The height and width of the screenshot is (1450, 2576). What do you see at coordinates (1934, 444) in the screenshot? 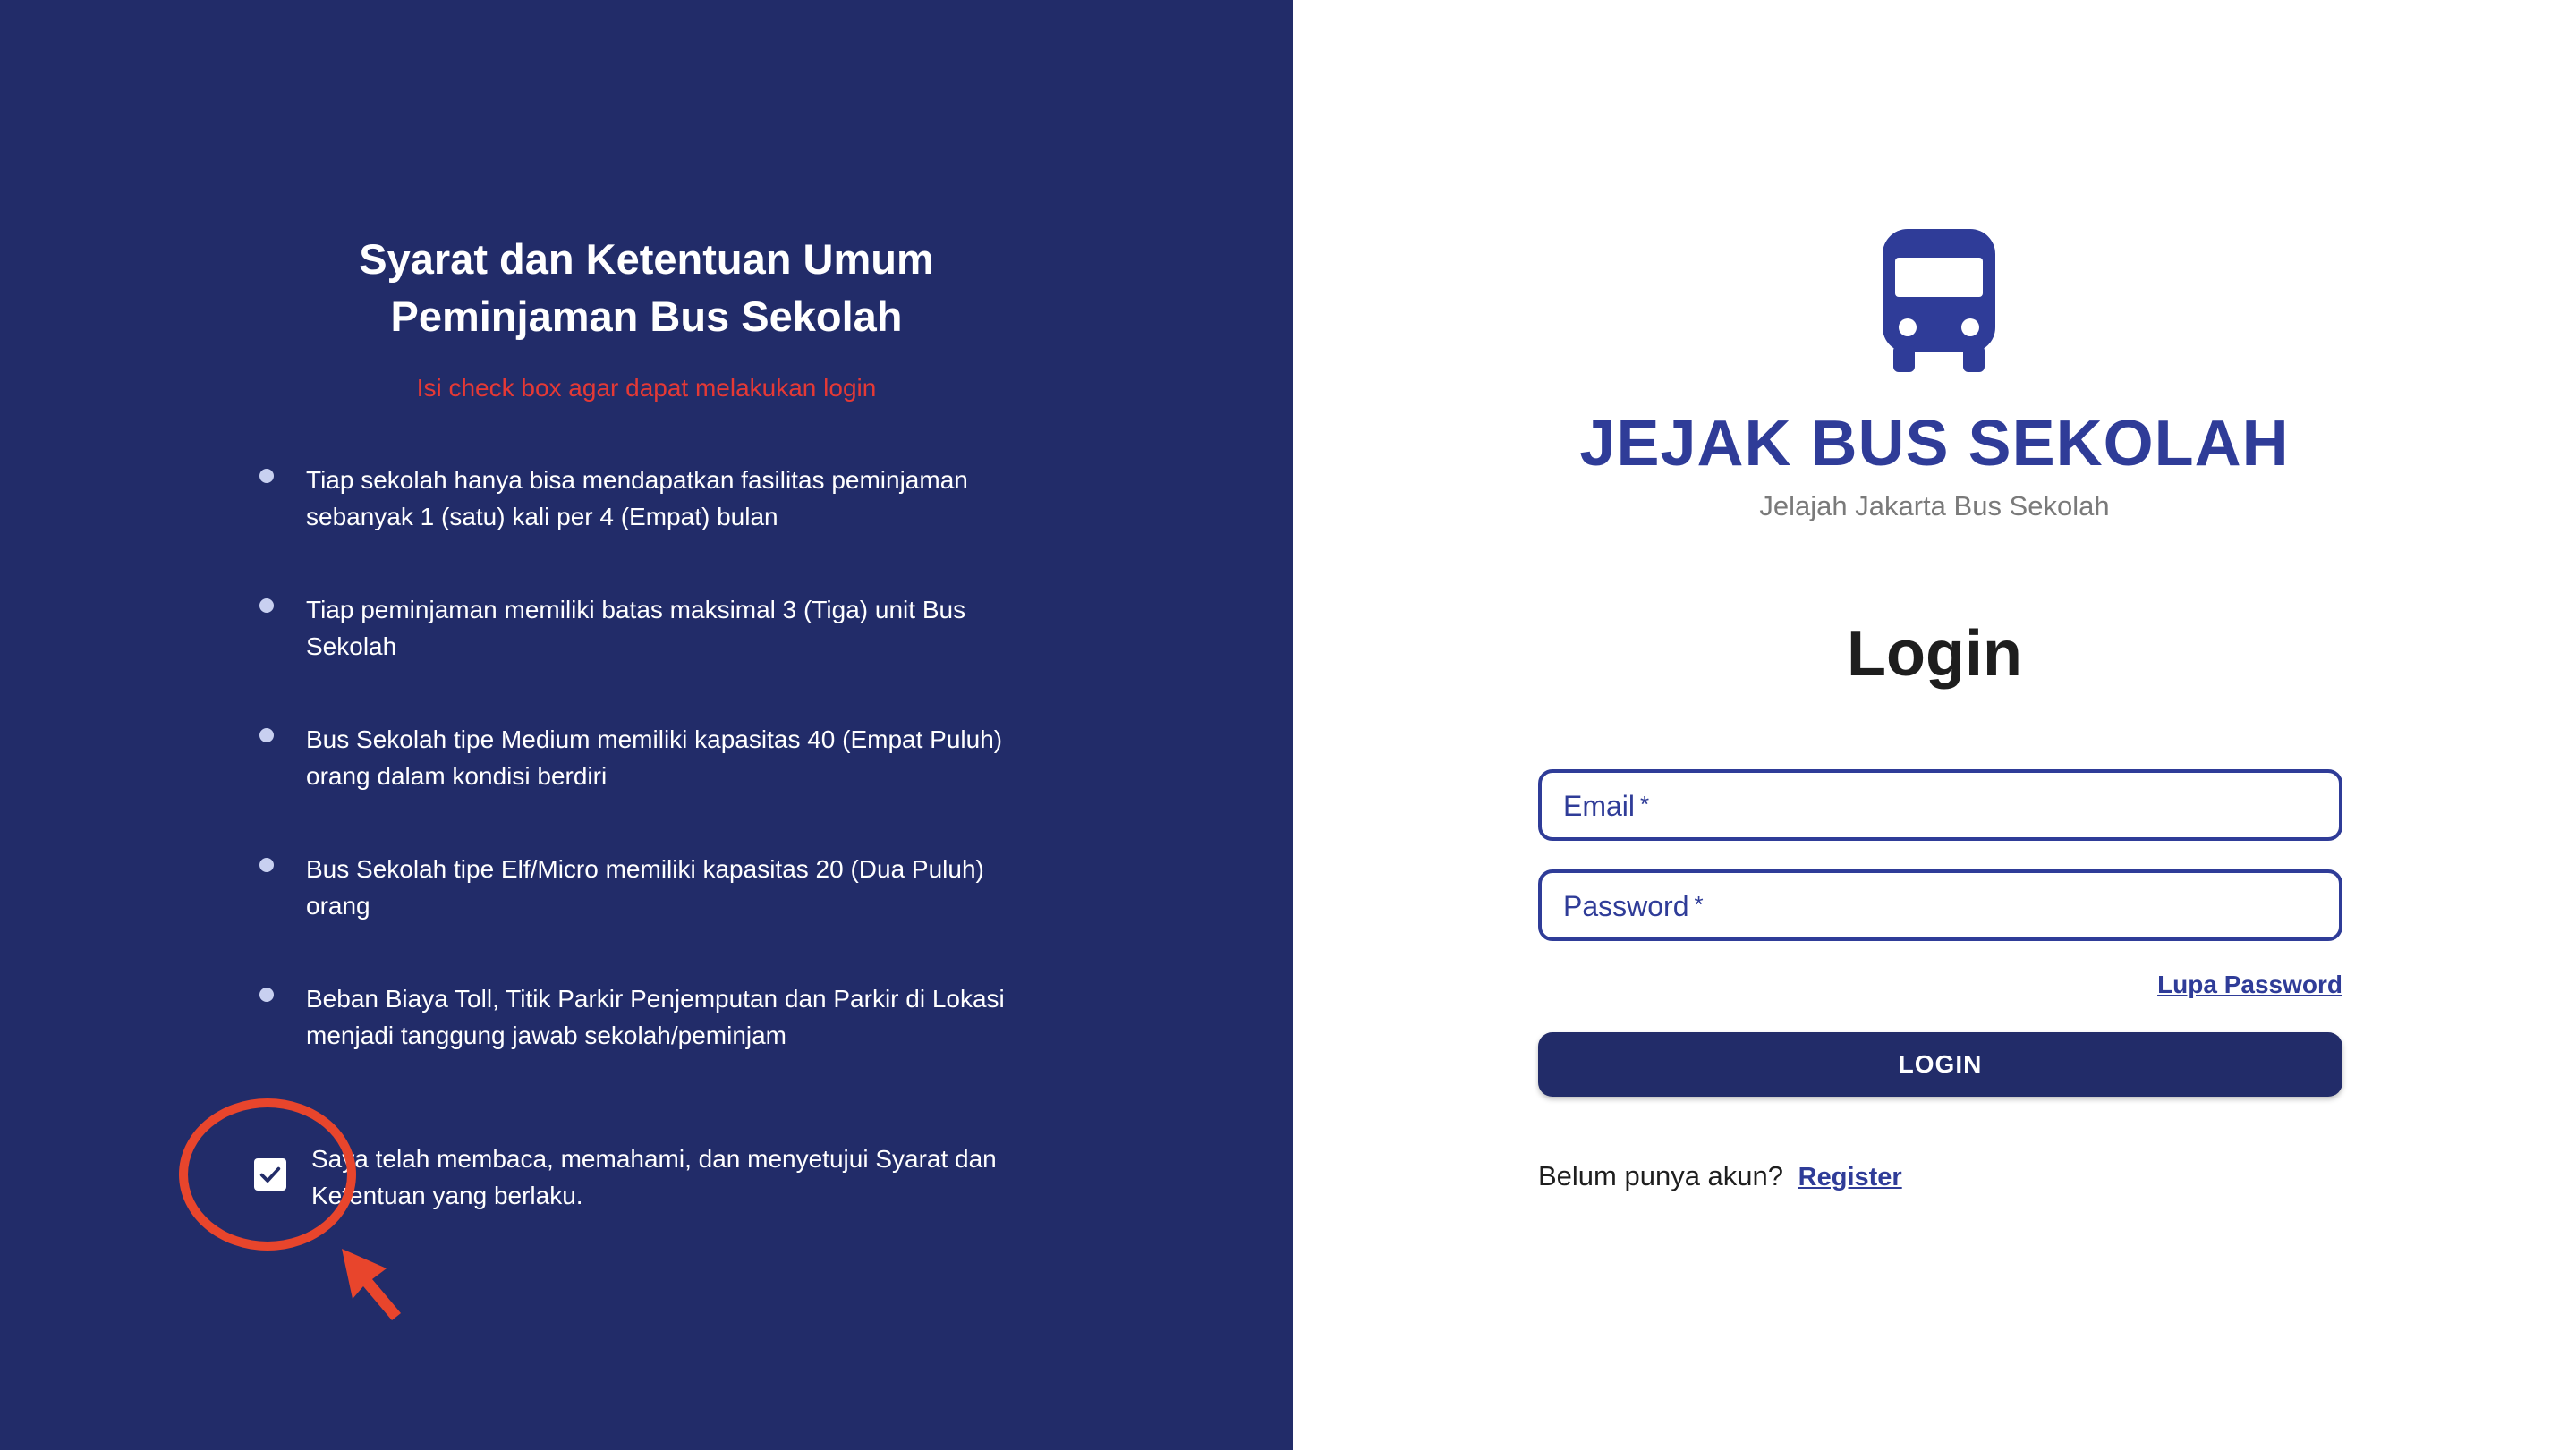
I see `brand-title: JEJAK BUS SEKOLAH` at bounding box center [1934, 444].